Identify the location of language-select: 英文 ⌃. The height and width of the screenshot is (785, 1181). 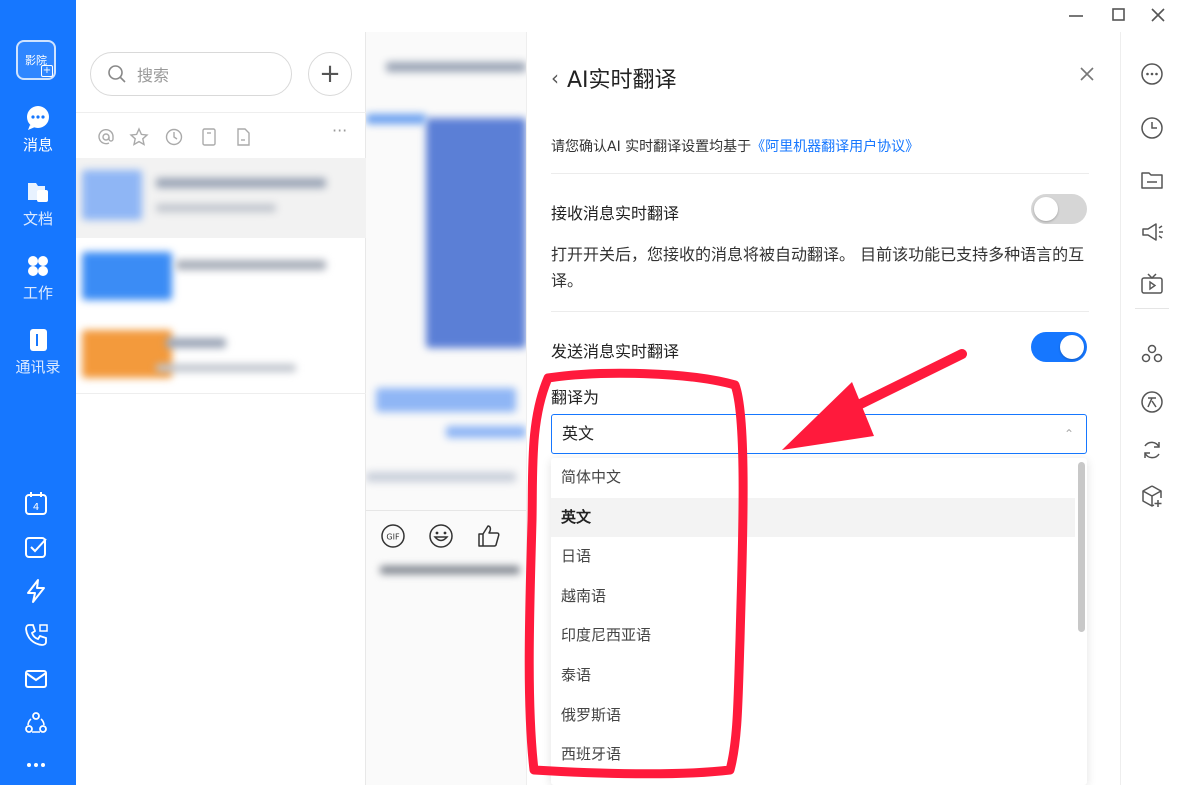
(819, 434).